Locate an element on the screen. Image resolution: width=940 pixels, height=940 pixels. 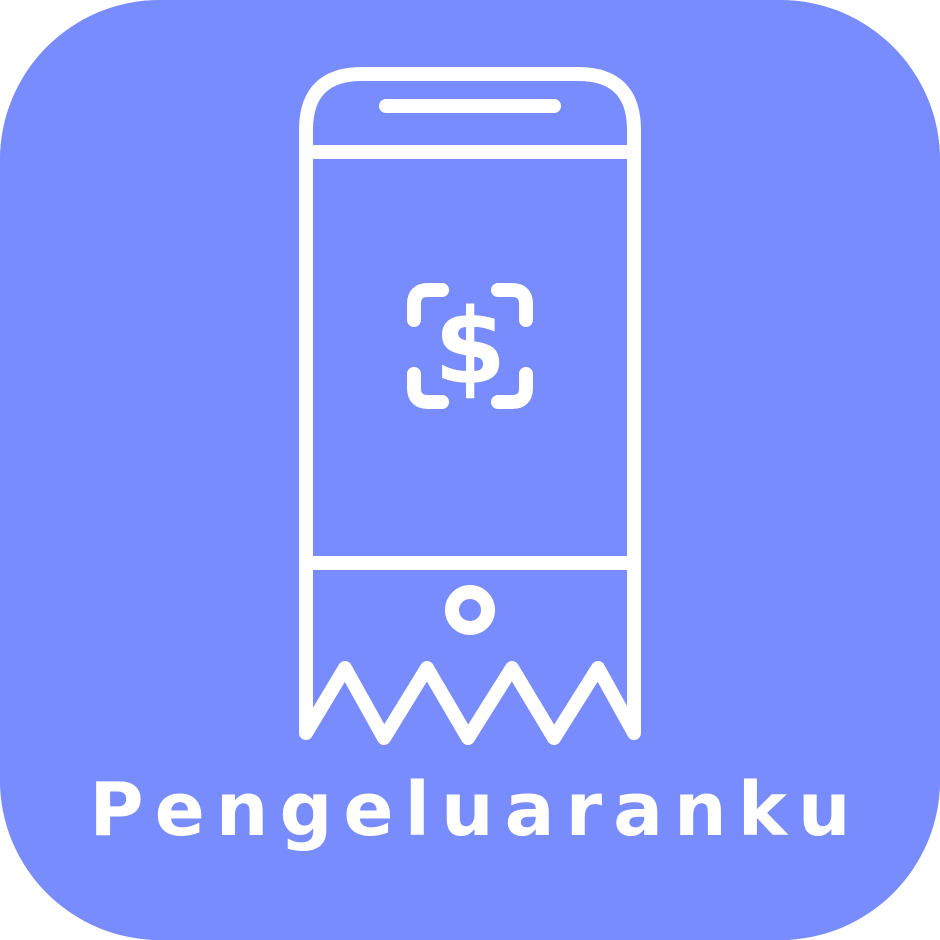
dollar-sign-icon: $ is located at coordinates (470, 347).